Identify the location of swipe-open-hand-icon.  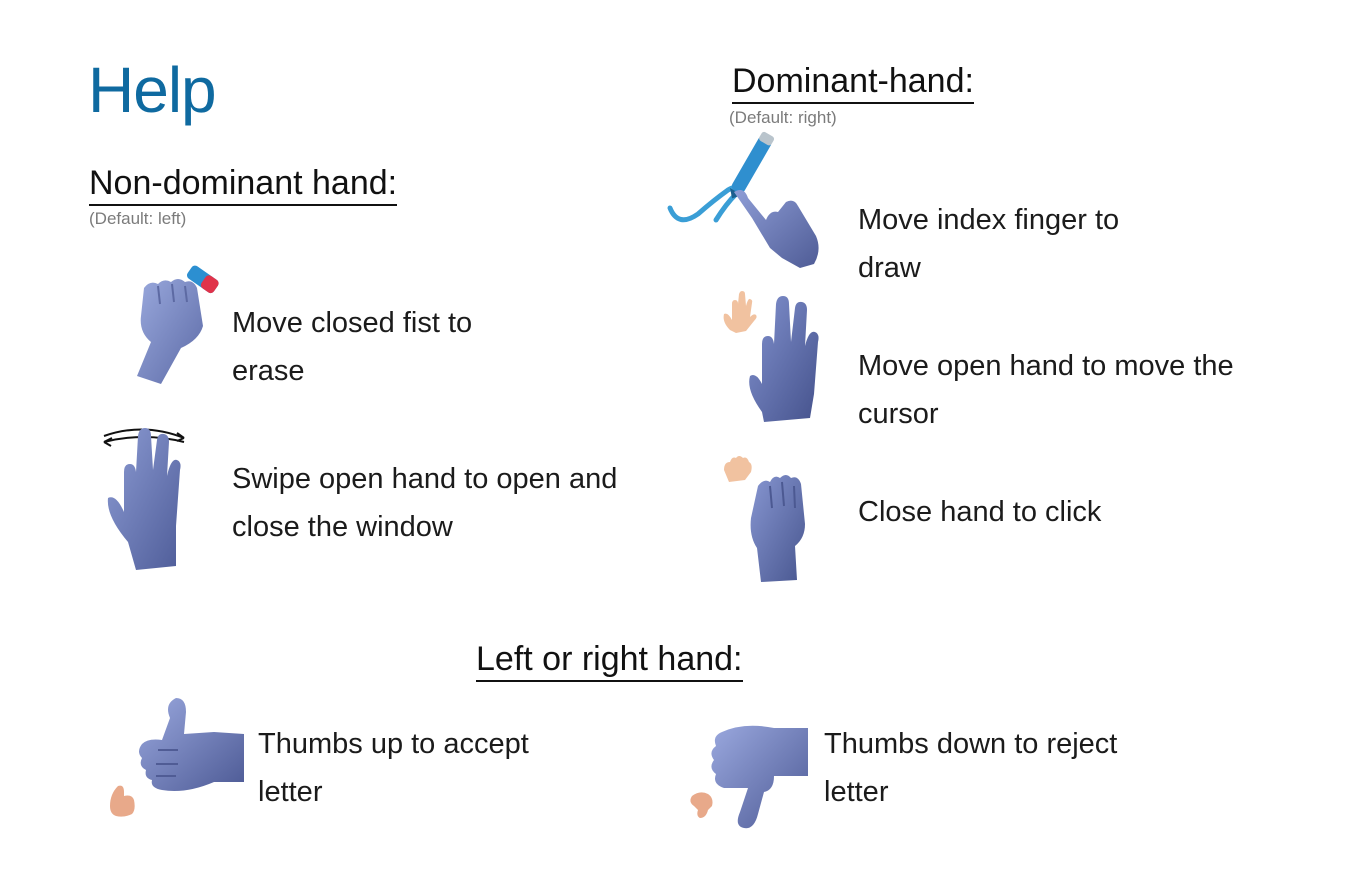
(148, 504).